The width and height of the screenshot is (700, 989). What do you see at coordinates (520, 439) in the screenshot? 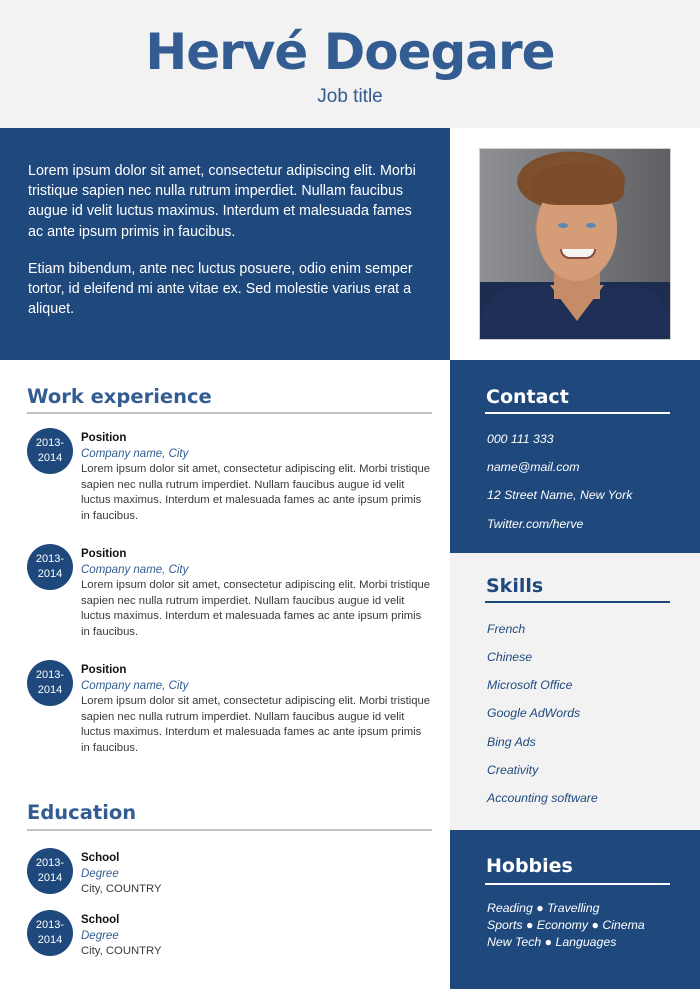
I see `contact-phone: 000 111 333` at bounding box center [520, 439].